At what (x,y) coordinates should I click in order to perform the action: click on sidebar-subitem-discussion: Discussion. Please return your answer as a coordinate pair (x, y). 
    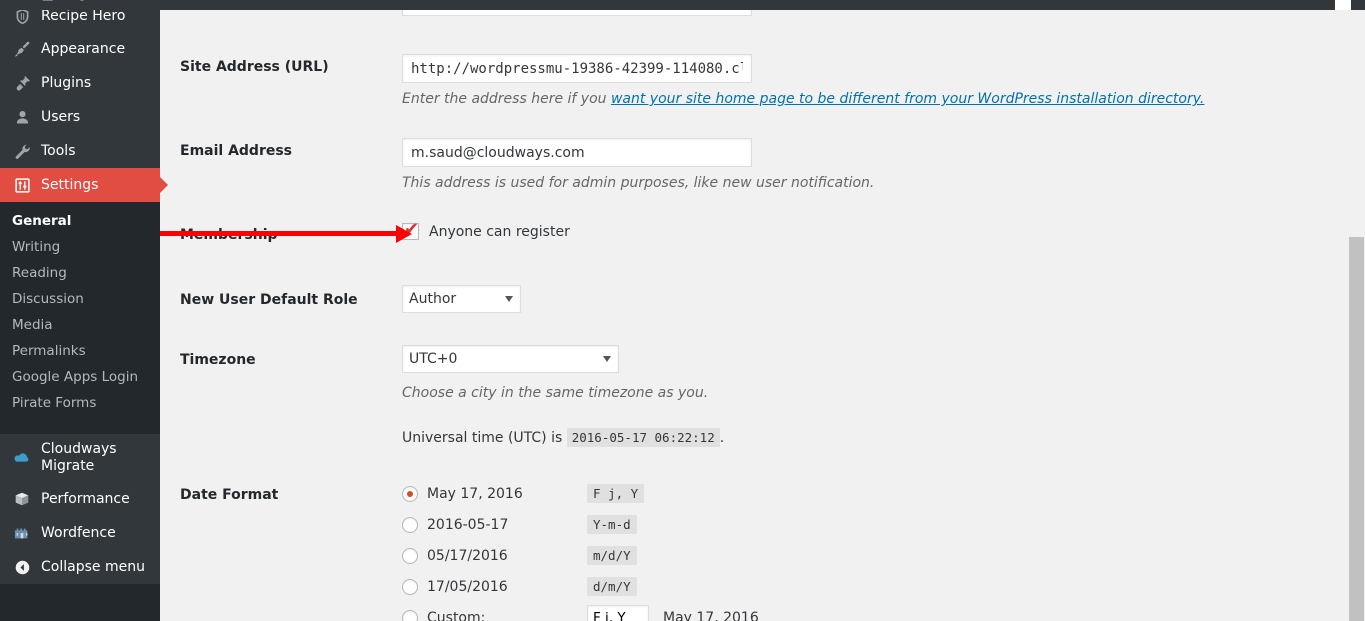
    Looking at the image, I should click on (80, 299).